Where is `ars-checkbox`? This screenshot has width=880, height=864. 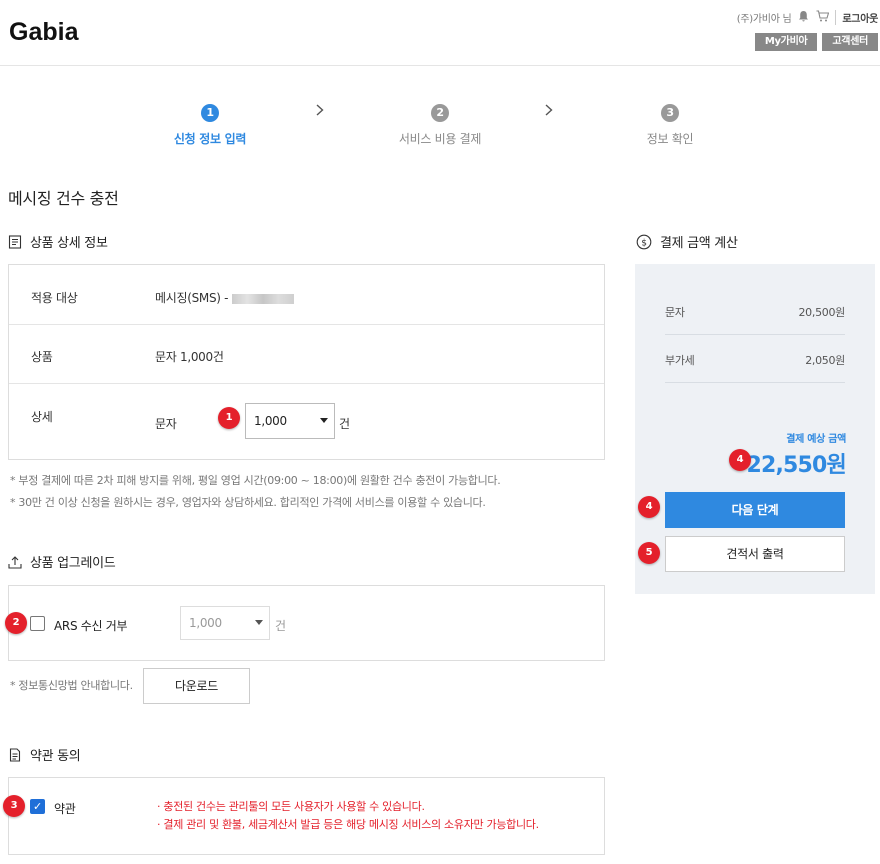 ars-checkbox is located at coordinates (37, 623).